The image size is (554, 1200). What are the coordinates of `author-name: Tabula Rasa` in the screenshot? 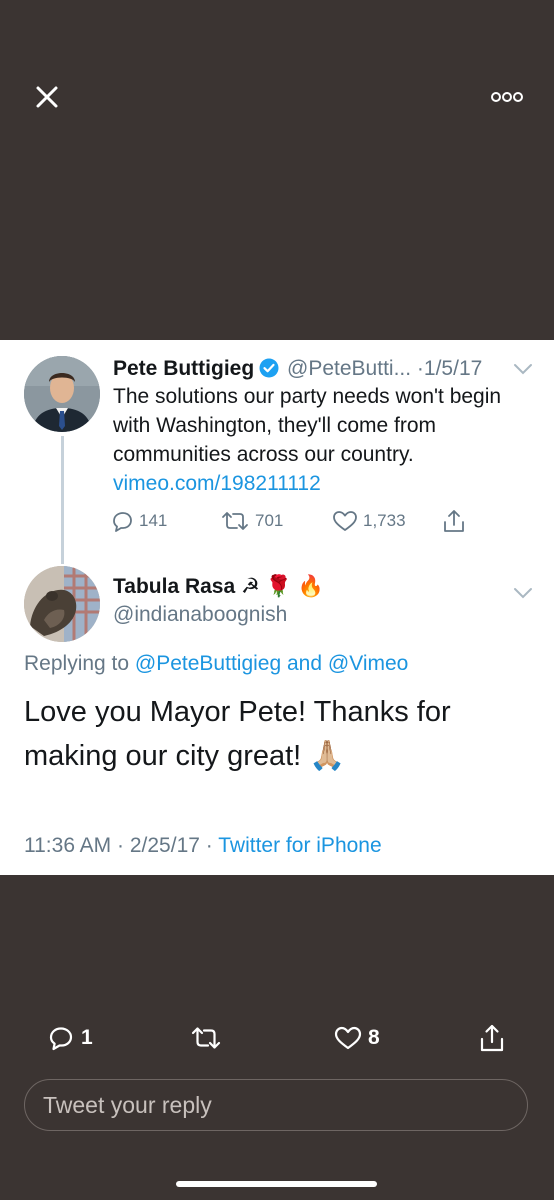 It's located at (174, 586).